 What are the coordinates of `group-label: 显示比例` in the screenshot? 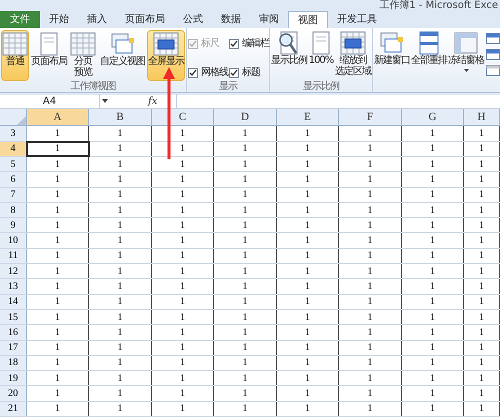 It's located at (321, 86).